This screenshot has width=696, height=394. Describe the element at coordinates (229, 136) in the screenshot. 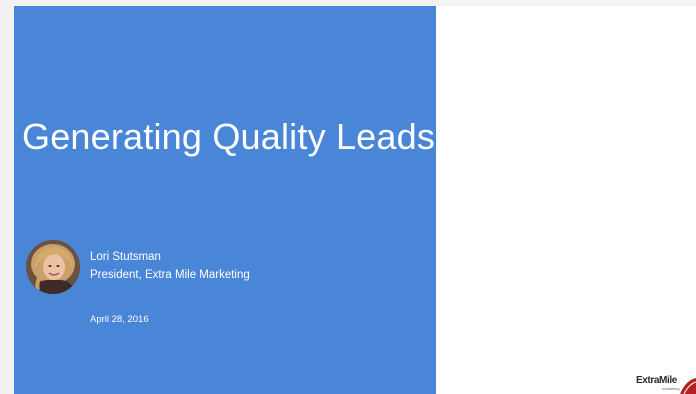

I see `slide-title: Generating Quality Leads` at that location.